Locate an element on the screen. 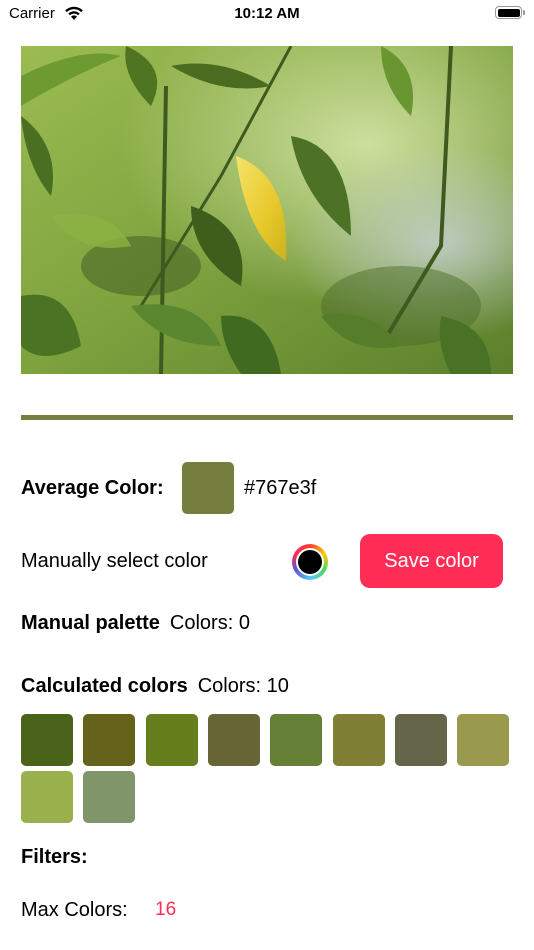  average-color-hex: #767e3f is located at coordinates (280, 488).